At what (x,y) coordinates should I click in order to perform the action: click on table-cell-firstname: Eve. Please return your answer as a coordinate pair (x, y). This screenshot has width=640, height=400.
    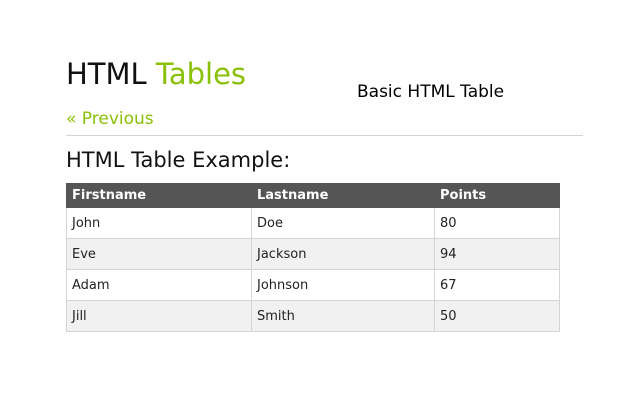
    Looking at the image, I should click on (159, 254).